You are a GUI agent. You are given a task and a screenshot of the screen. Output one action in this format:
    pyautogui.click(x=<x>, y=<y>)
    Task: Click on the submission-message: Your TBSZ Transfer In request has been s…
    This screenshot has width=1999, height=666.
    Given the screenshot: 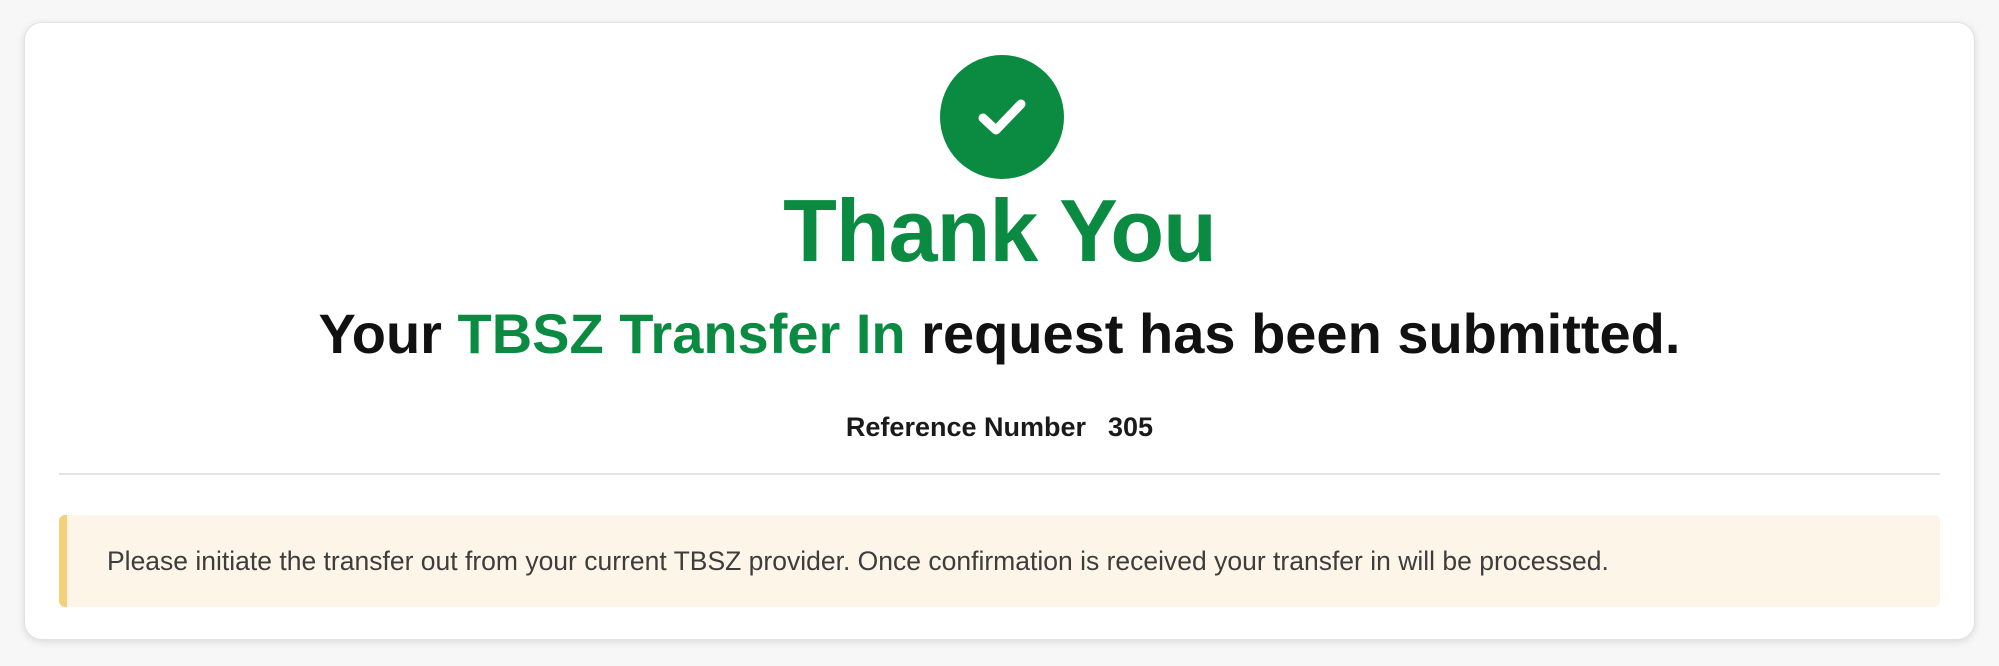 What is the action you would take?
    pyautogui.click(x=999, y=334)
    